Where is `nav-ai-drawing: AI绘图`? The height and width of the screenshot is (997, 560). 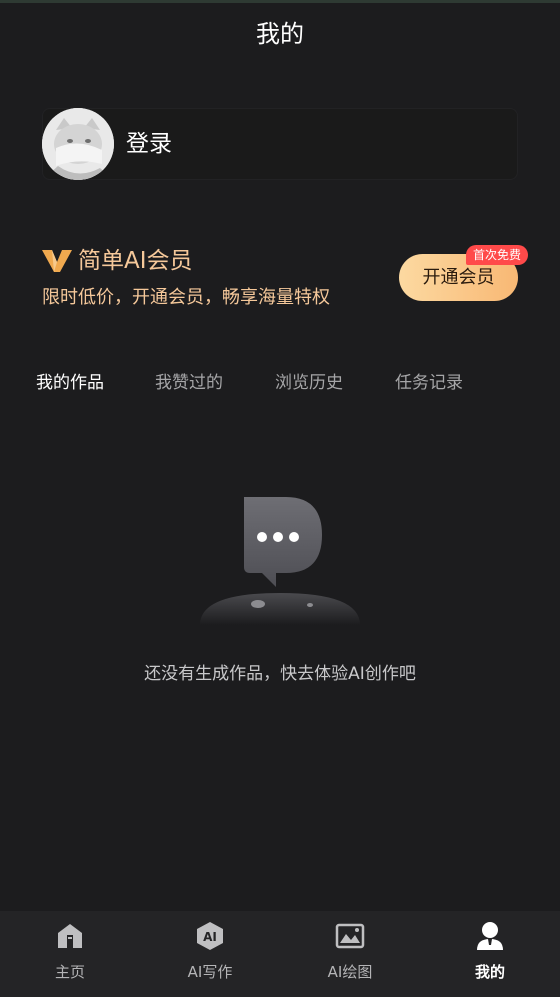
nav-ai-drawing: AI绘图 is located at coordinates (350, 954).